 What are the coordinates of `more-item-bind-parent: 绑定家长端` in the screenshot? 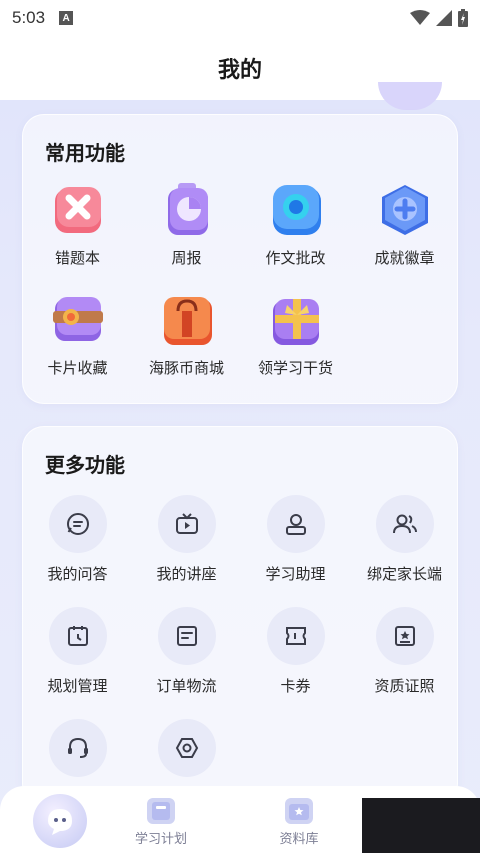 It's located at (404, 539).